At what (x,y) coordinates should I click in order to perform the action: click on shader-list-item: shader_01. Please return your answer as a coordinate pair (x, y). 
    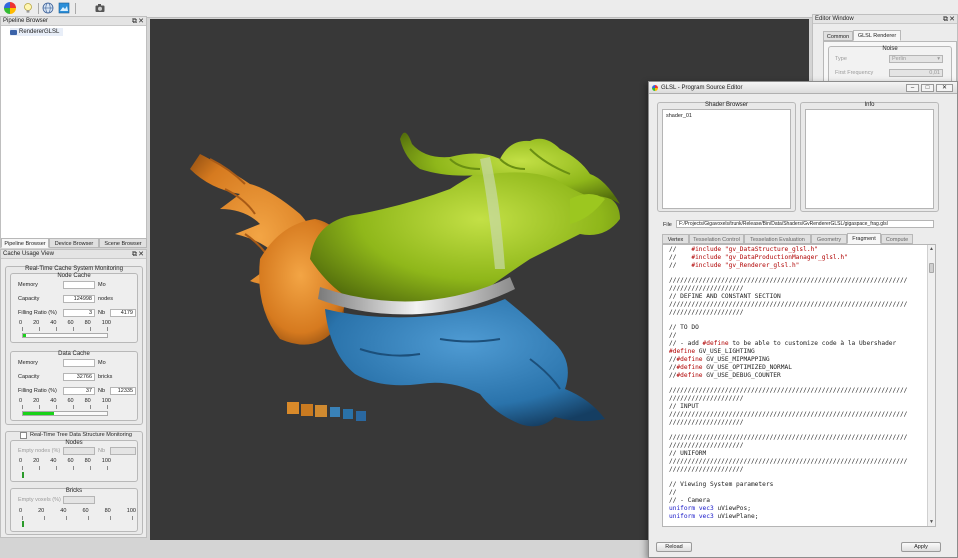
    Looking at the image, I should click on (679, 116).